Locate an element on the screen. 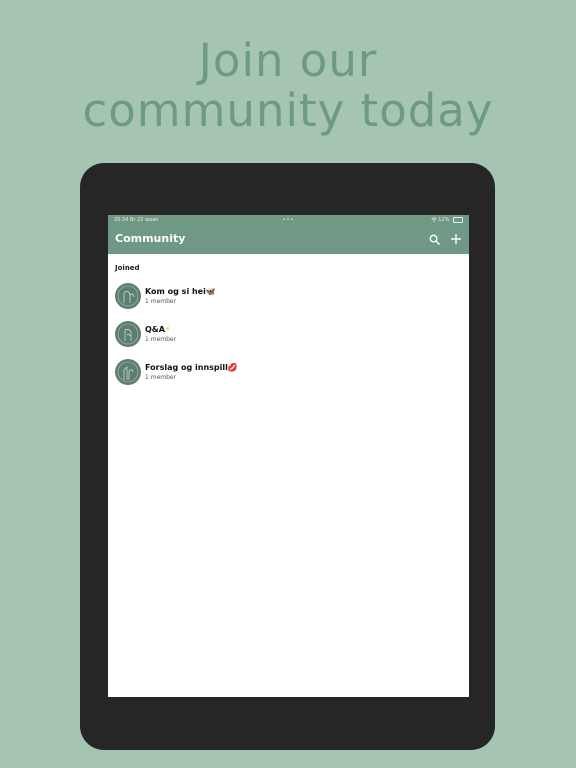  community-item-q-and-a: Q&A⚡ 1 member is located at coordinates (288, 335).